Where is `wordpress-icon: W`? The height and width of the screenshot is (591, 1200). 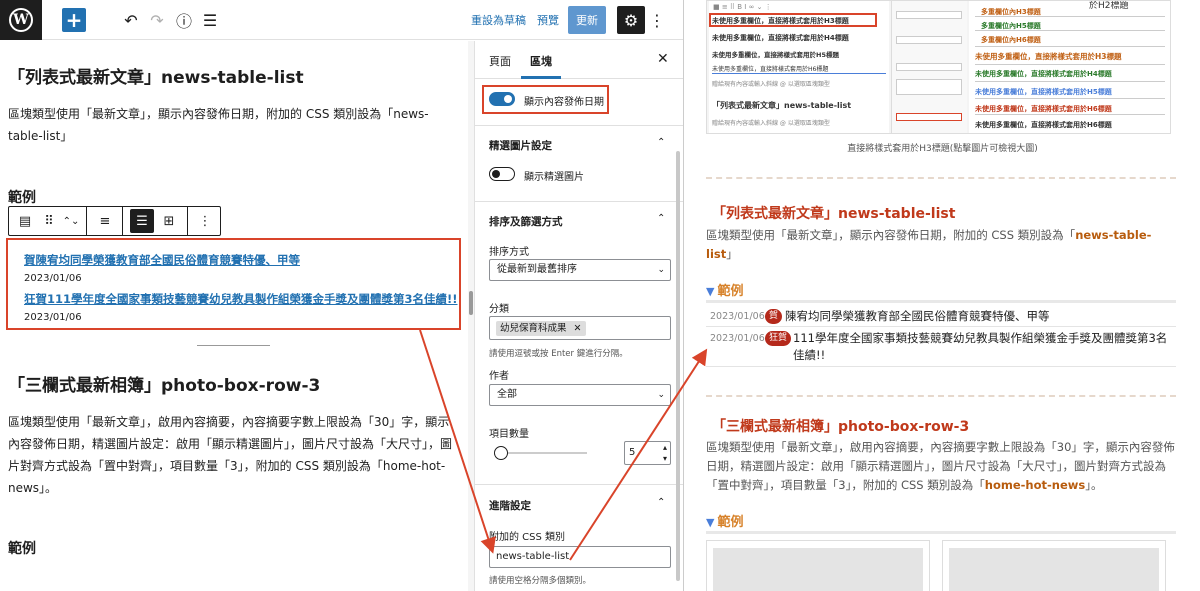 wordpress-icon: W is located at coordinates (21, 20).